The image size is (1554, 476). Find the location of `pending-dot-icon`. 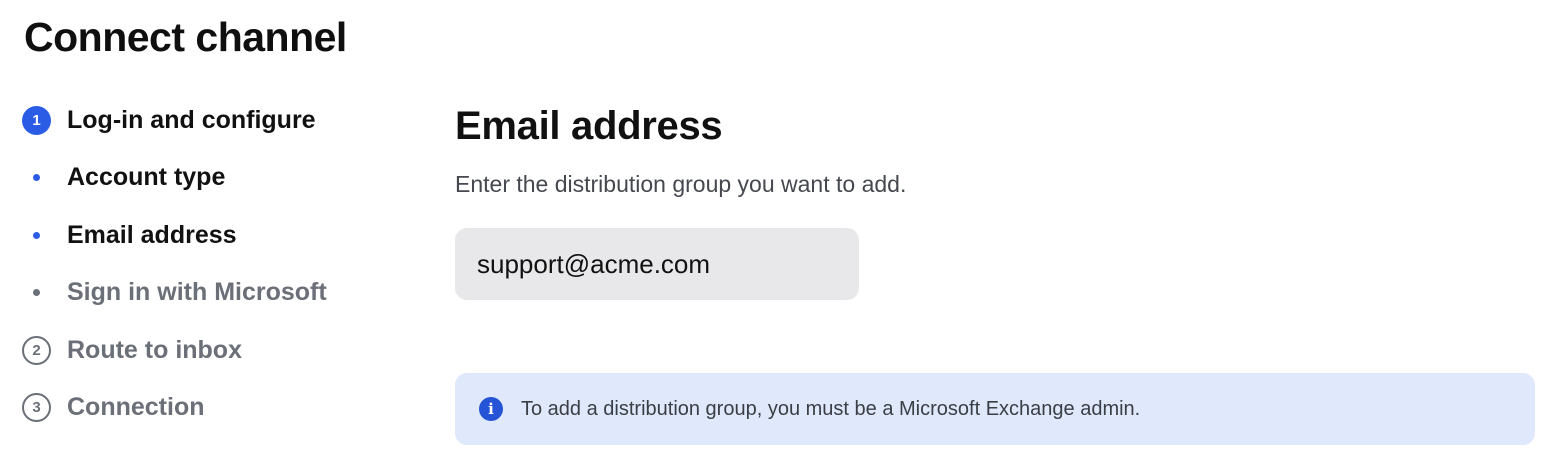

pending-dot-icon is located at coordinates (36, 293).